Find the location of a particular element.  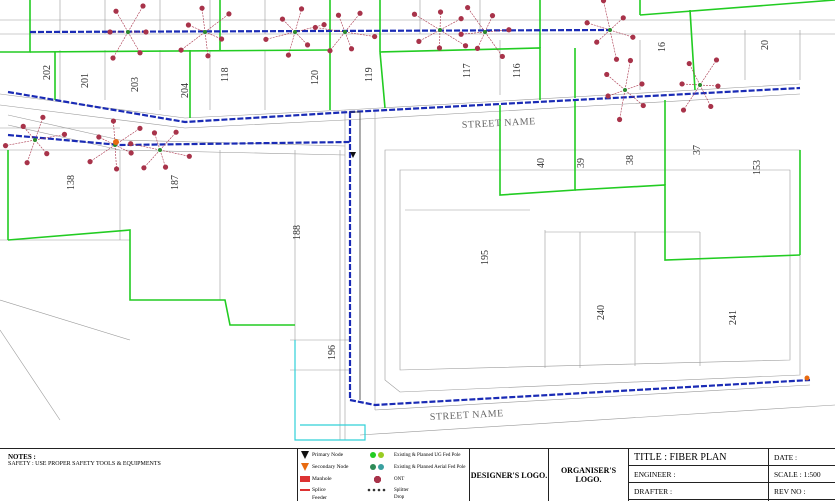

splice-icon is located at coordinates (305, 490).